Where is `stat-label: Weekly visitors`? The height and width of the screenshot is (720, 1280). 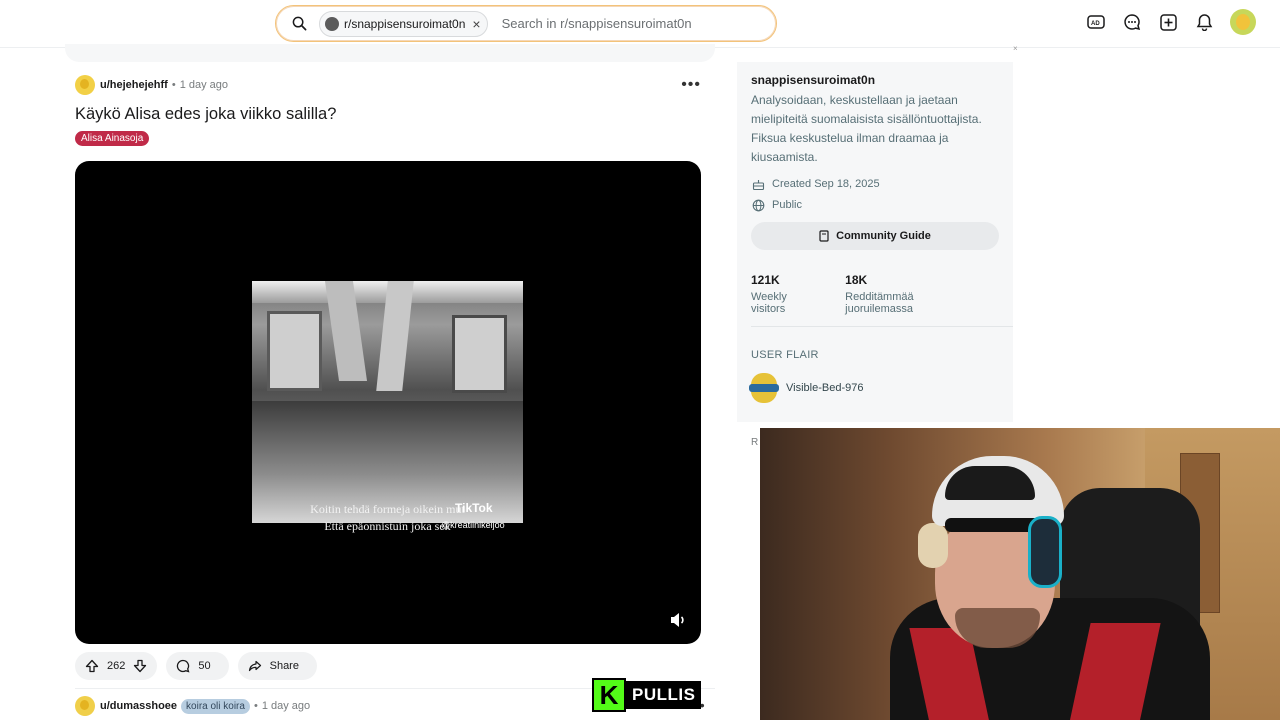 stat-label: Weekly visitors is located at coordinates (769, 303).